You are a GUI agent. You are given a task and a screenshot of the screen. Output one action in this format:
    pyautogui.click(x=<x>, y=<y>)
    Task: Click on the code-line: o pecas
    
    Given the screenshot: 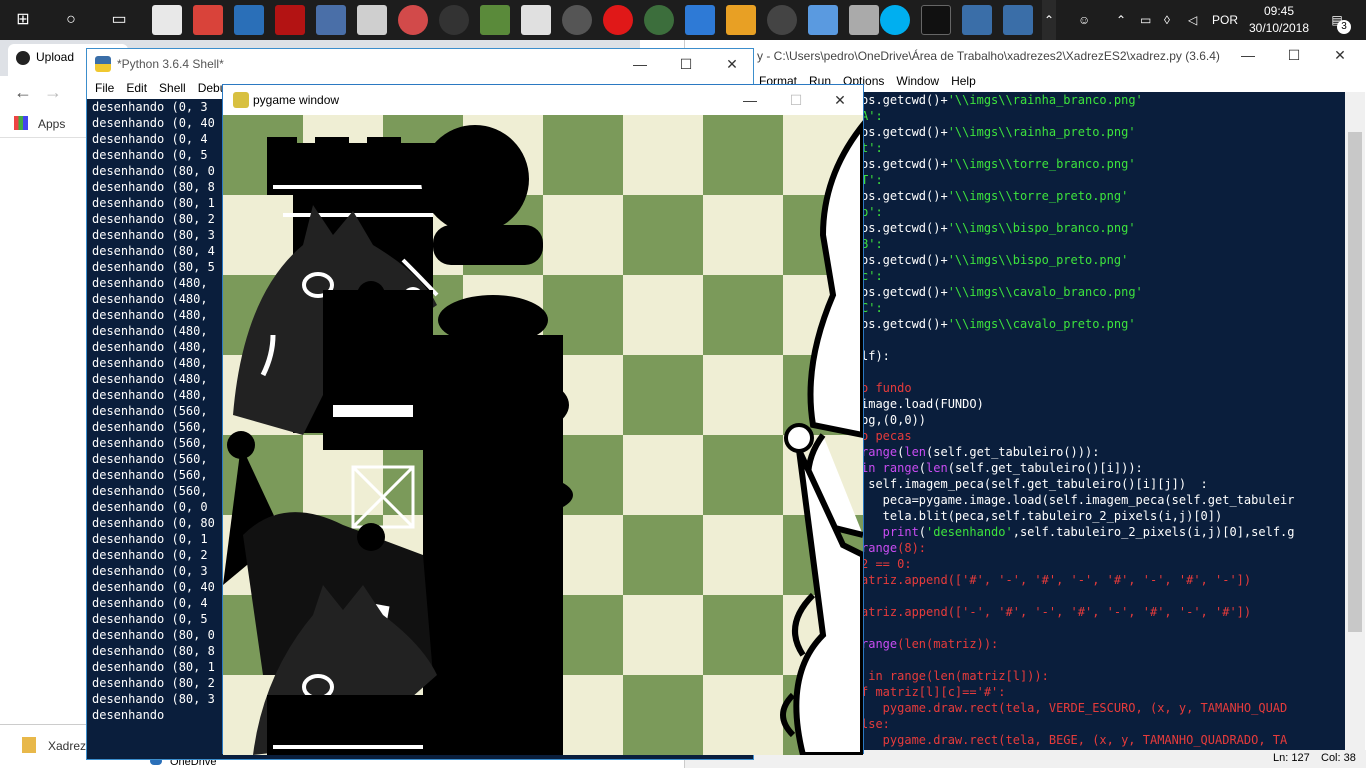 What is the action you would take?
    pyautogui.click(x=1103, y=436)
    